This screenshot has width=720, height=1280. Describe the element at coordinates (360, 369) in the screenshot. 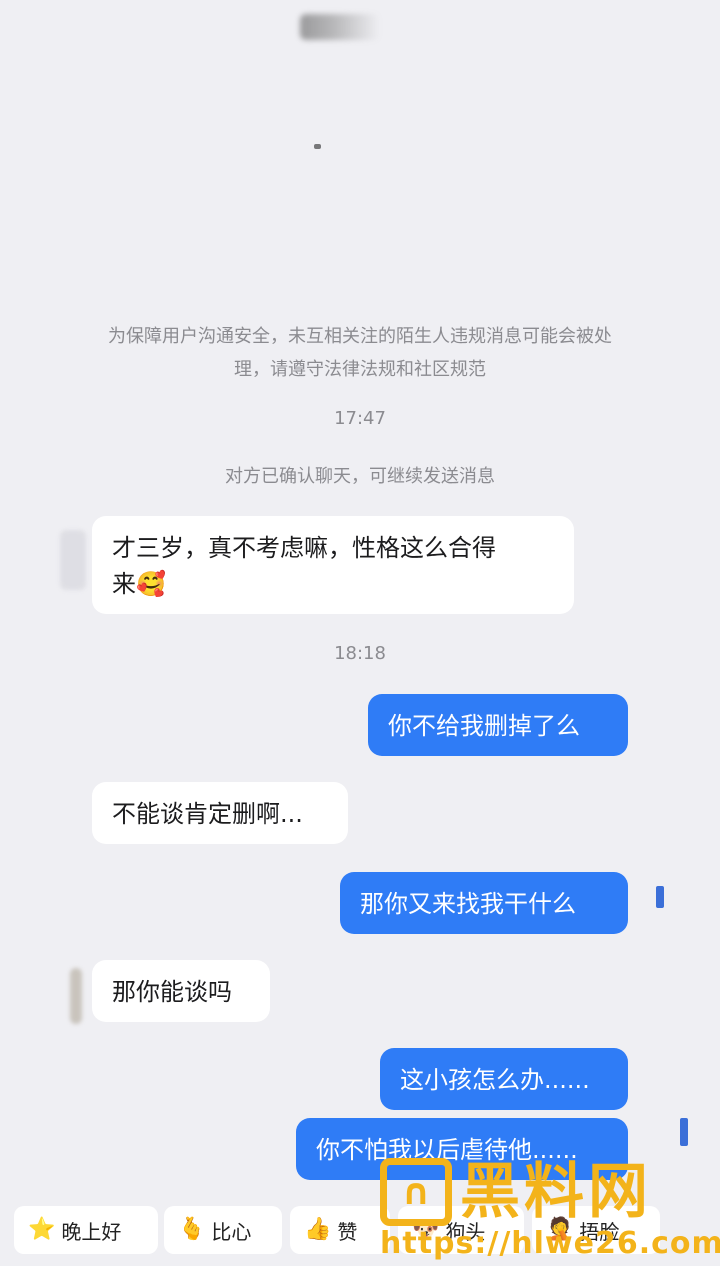

I see `safety-notice-line2: 理，请遵守法律法规和社区规范` at that location.